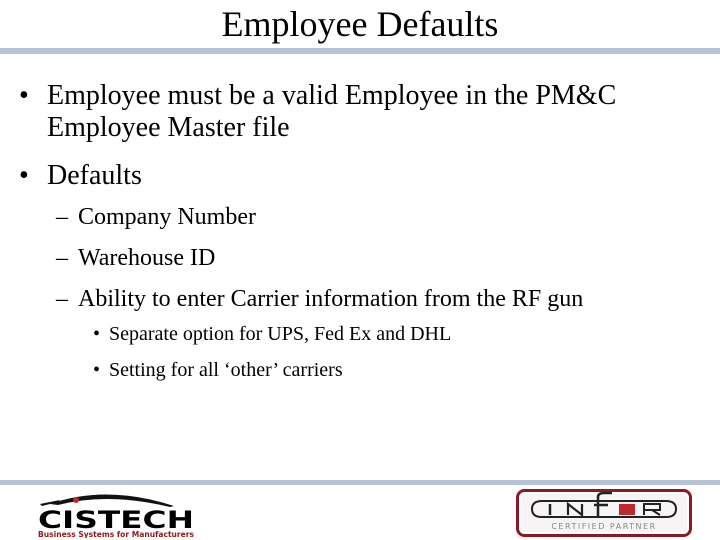 Image resolution: width=720 pixels, height=540 pixels. I want to click on cistech-tagline: Business Systems for Manufacturers, so click(116, 534).